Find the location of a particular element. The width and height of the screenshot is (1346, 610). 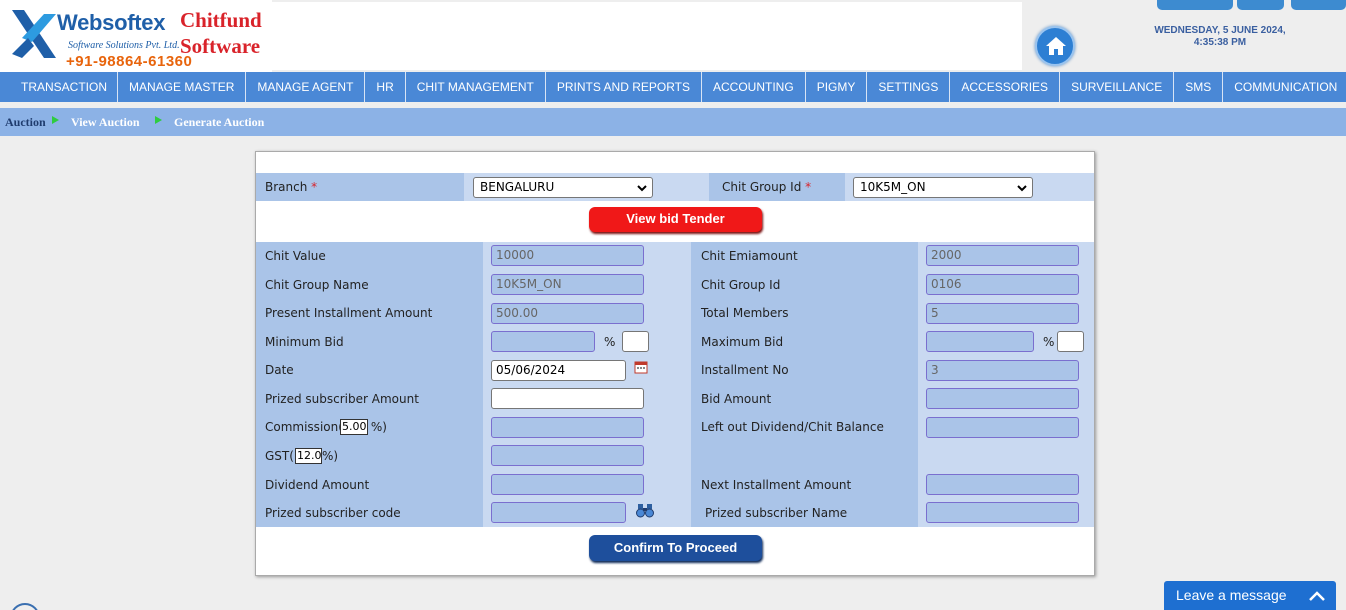

home-icon is located at coordinates (1056, 46).